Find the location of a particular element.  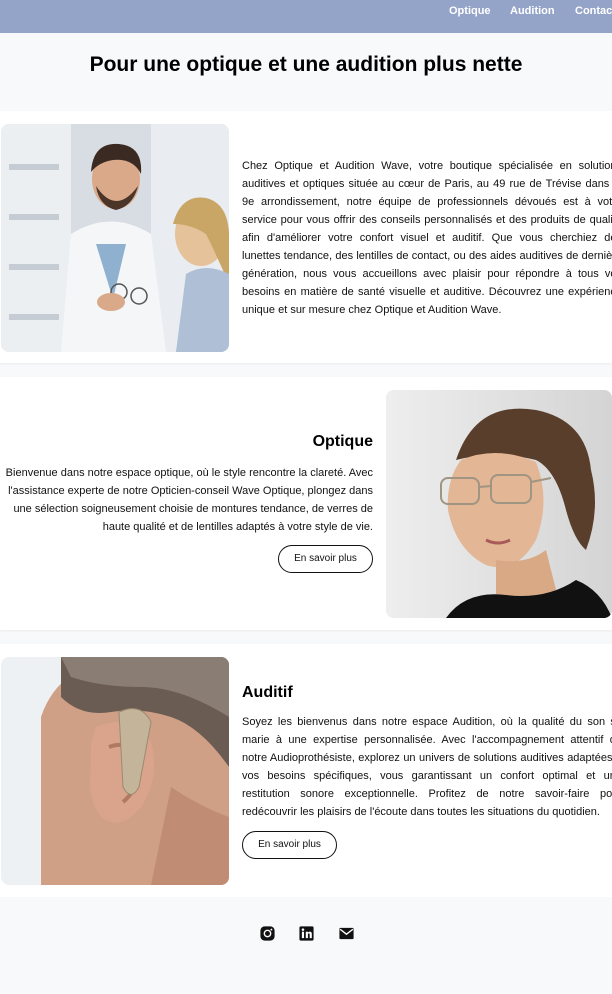

optique-title: Optique is located at coordinates (342, 441).